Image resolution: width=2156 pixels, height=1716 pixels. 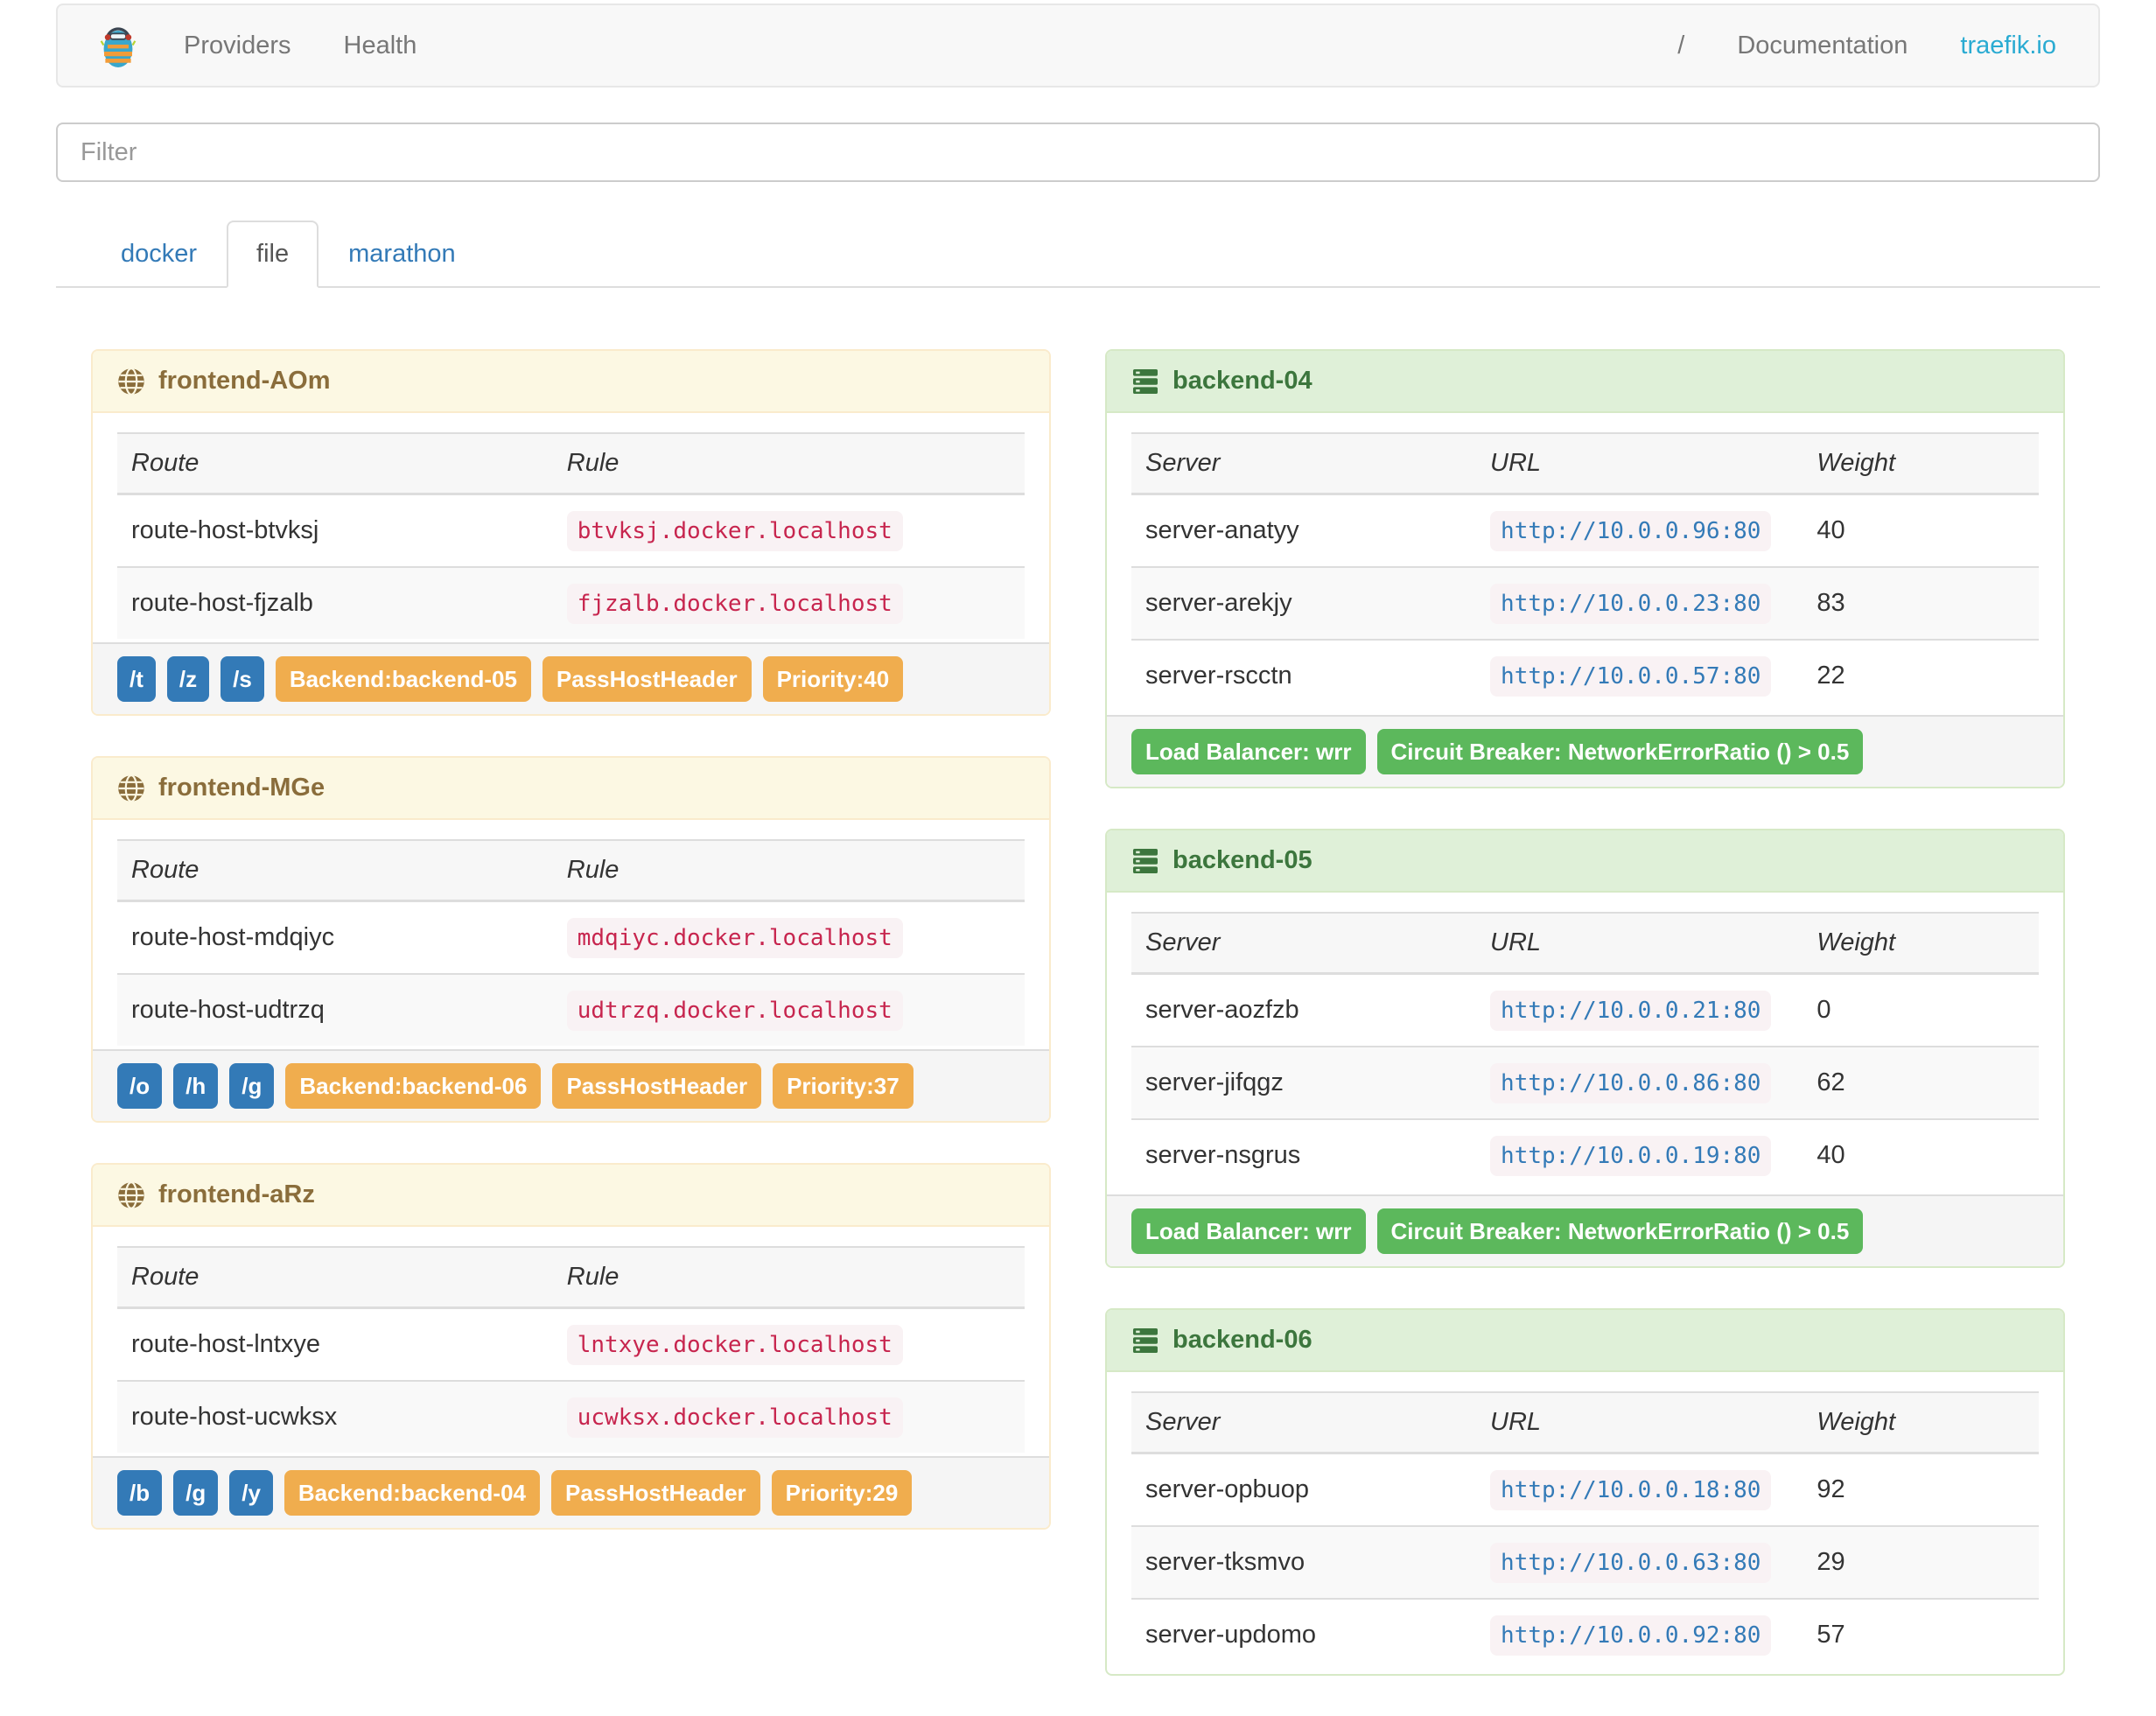 What do you see at coordinates (1585, 1341) in the screenshot?
I see `backend-card-header: backend-06` at bounding box center [1585, 1341].